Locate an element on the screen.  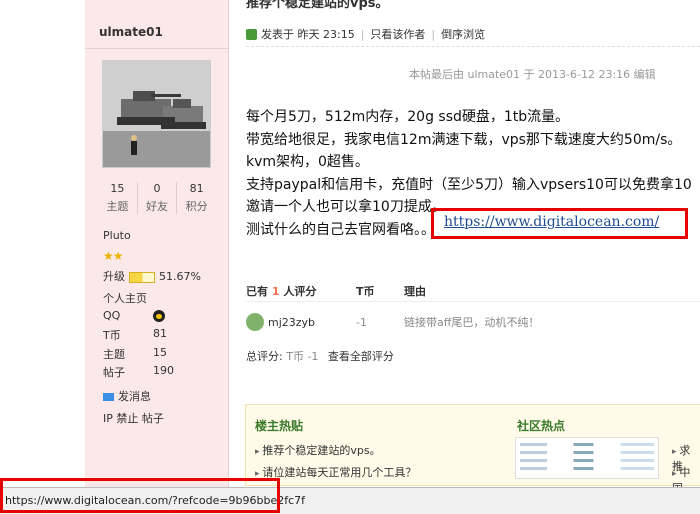
stat-label: 主题 is located at coordinates (117, 206).